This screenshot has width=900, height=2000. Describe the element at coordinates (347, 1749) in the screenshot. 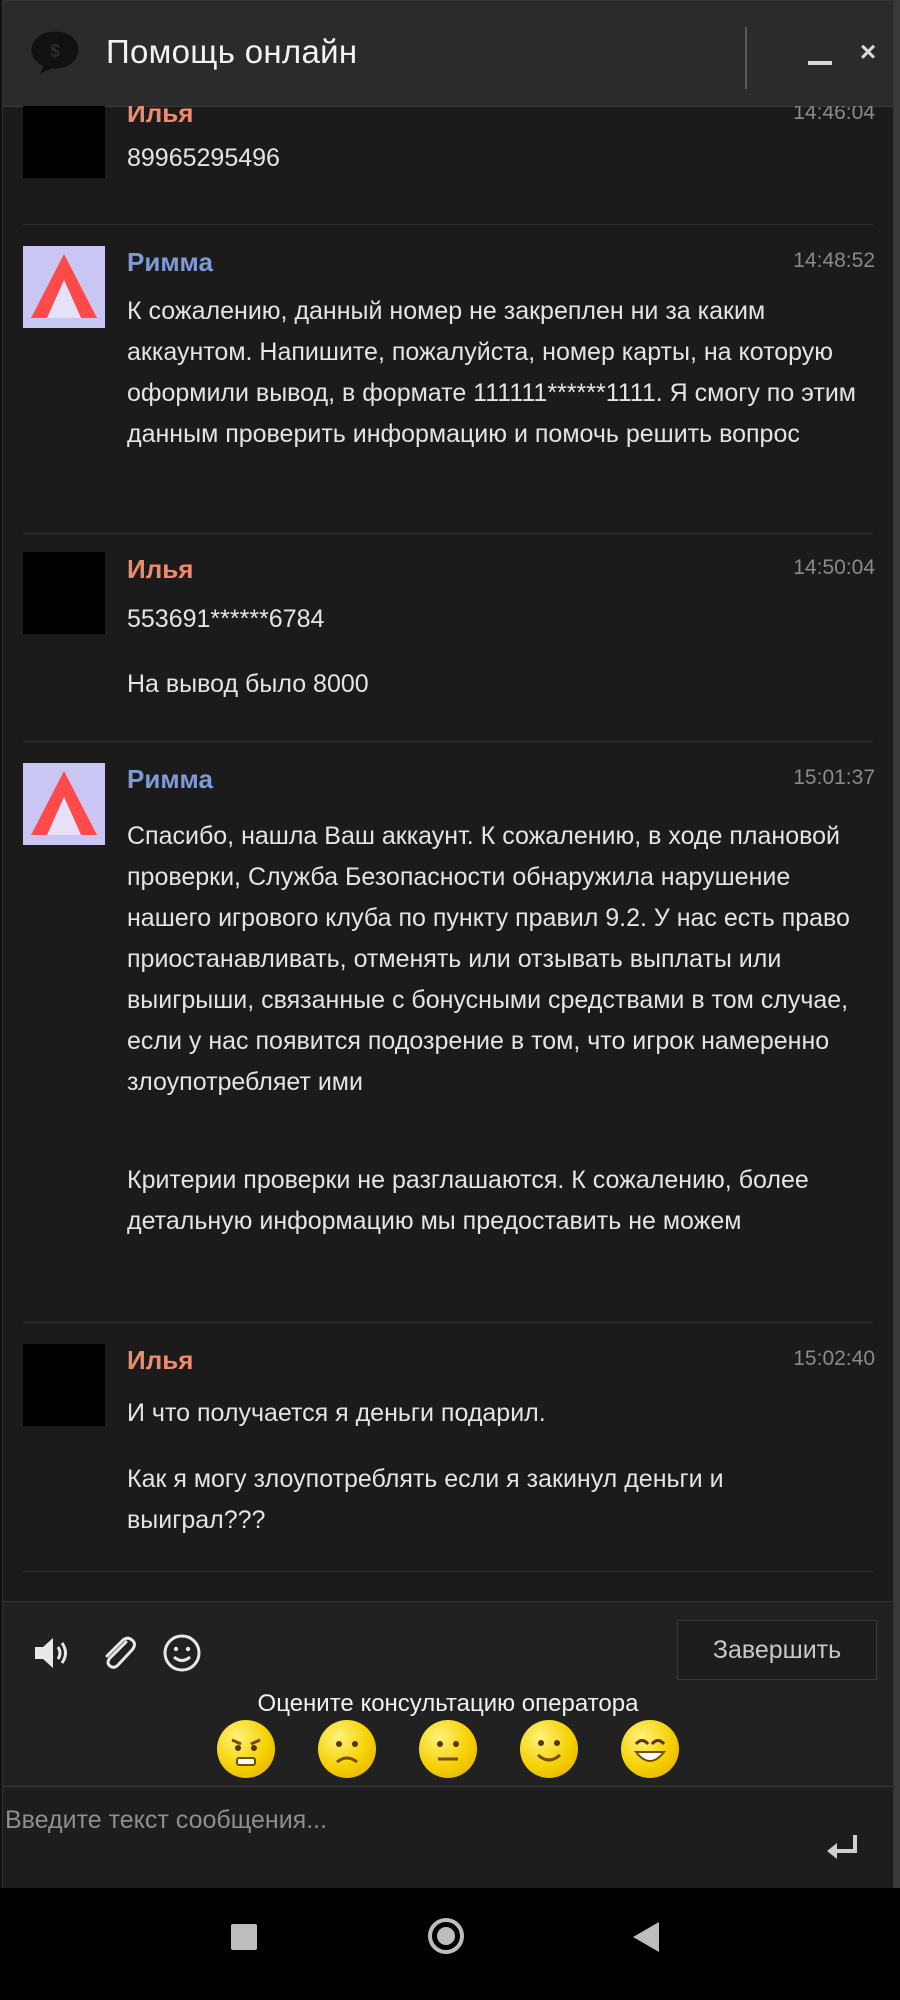

I see `rating-sad-face-icon` at that location.